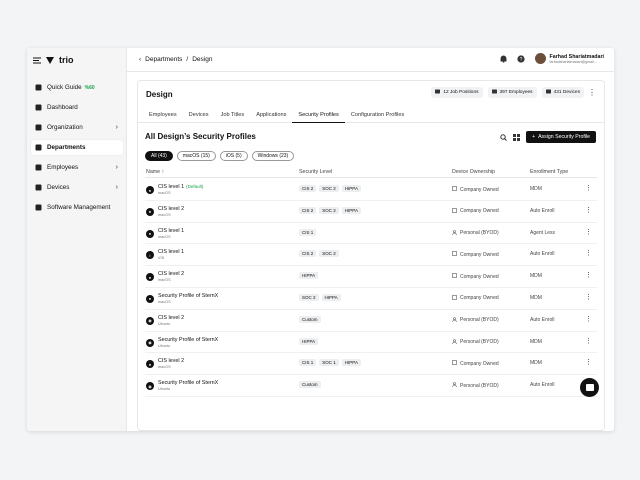 The height and width of the screenshot is (480, 640). Describe the element at coordinates (479, 233) in the screenshot. I see `ownership-text: Personal (BYOD)` at that location.